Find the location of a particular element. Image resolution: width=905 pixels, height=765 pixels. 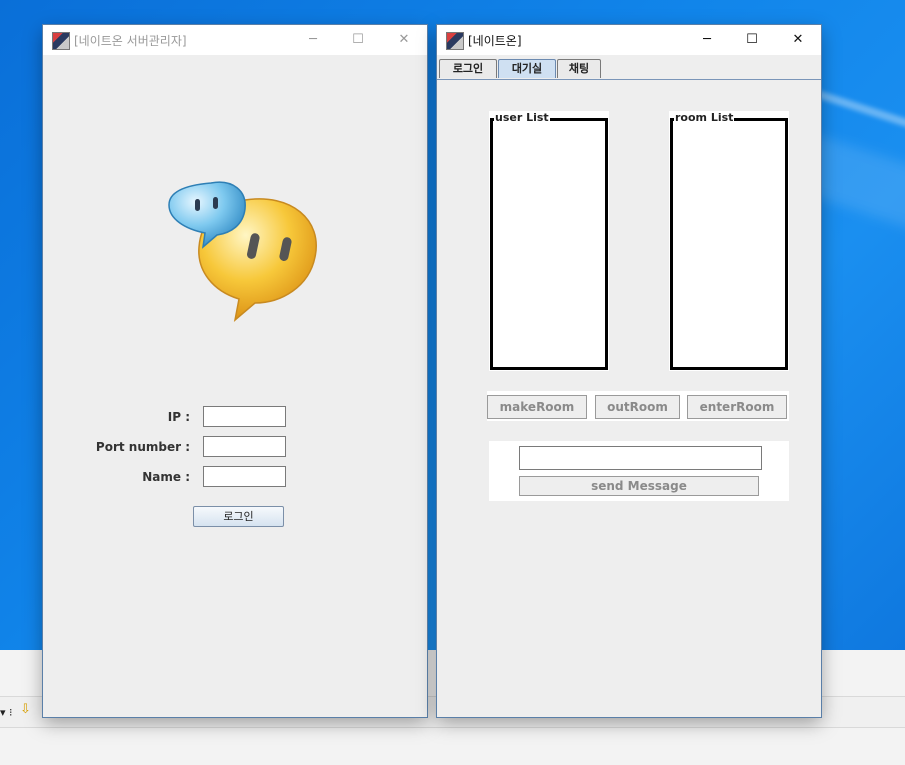

user-list-panel: user List is located at coordinates (549, 241).